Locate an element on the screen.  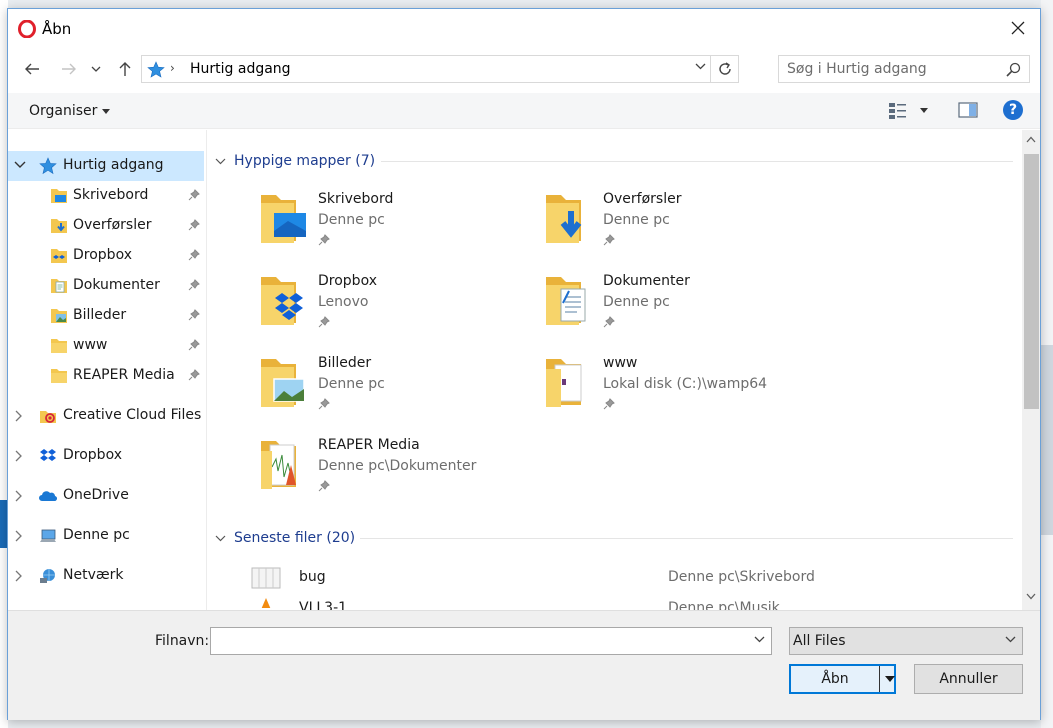
nav-item-documents: Dokumenter is located at coordinates (106, 286).